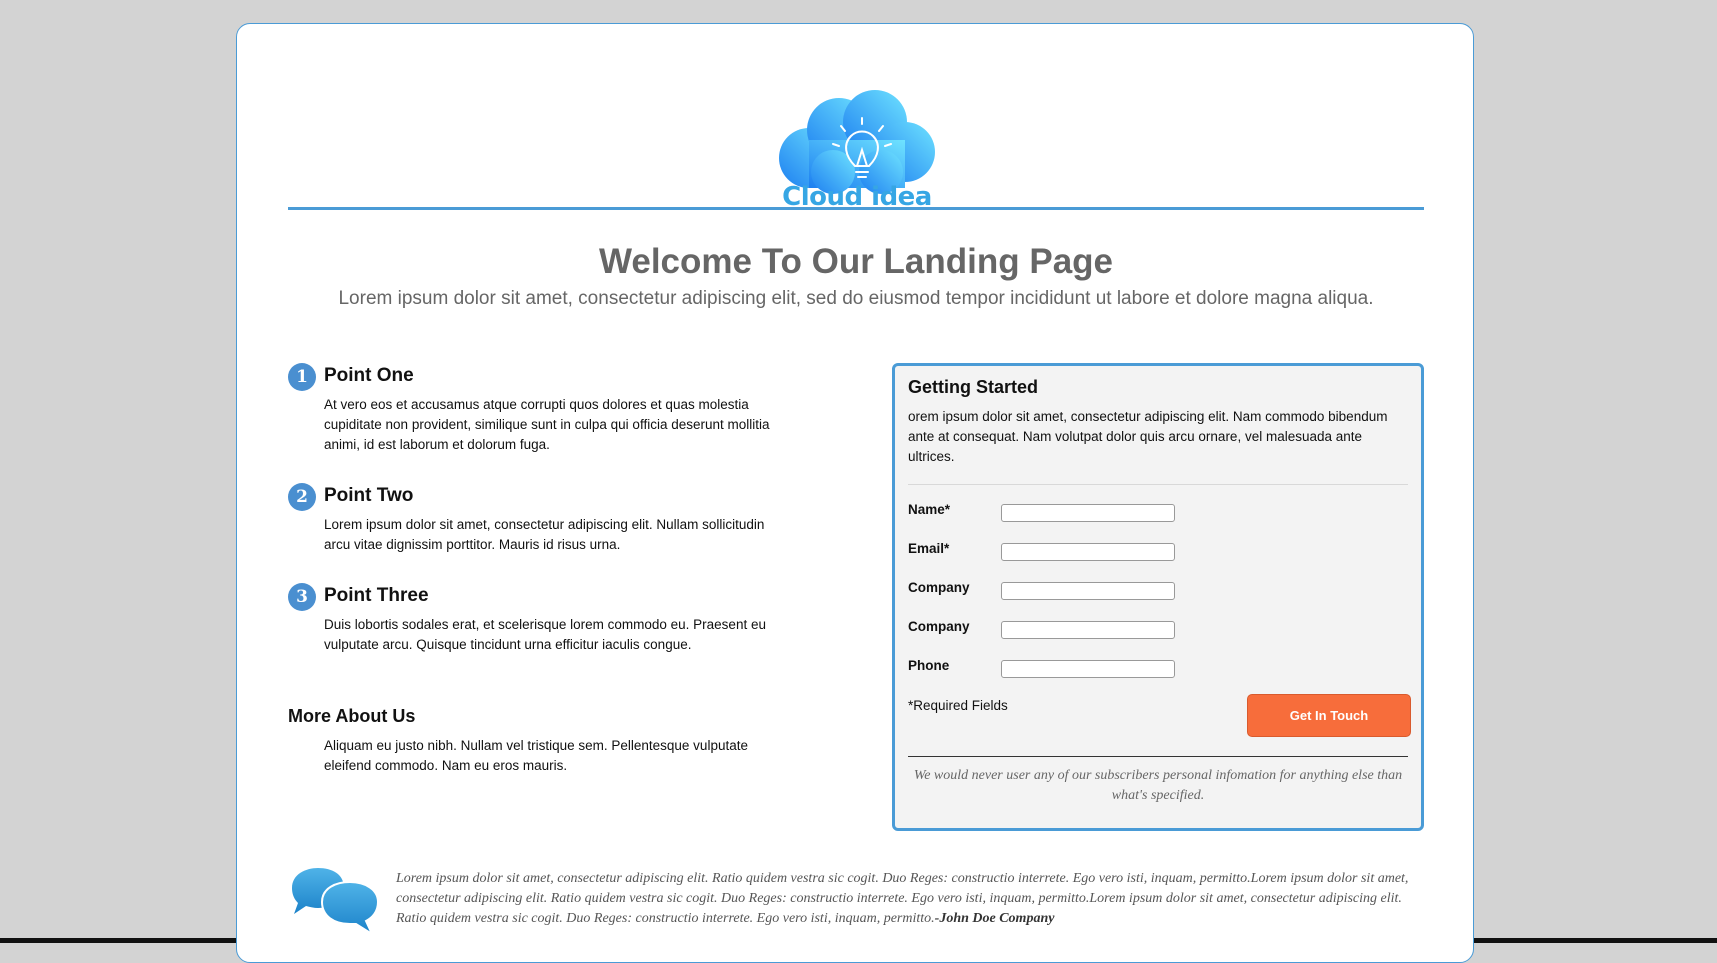 This screenshot has width=1717, height=963. What do you see at coordinates (857, 154) in the screenshot?
I see `brand-logo: Cloud idea` at bounding box center [857, 154].